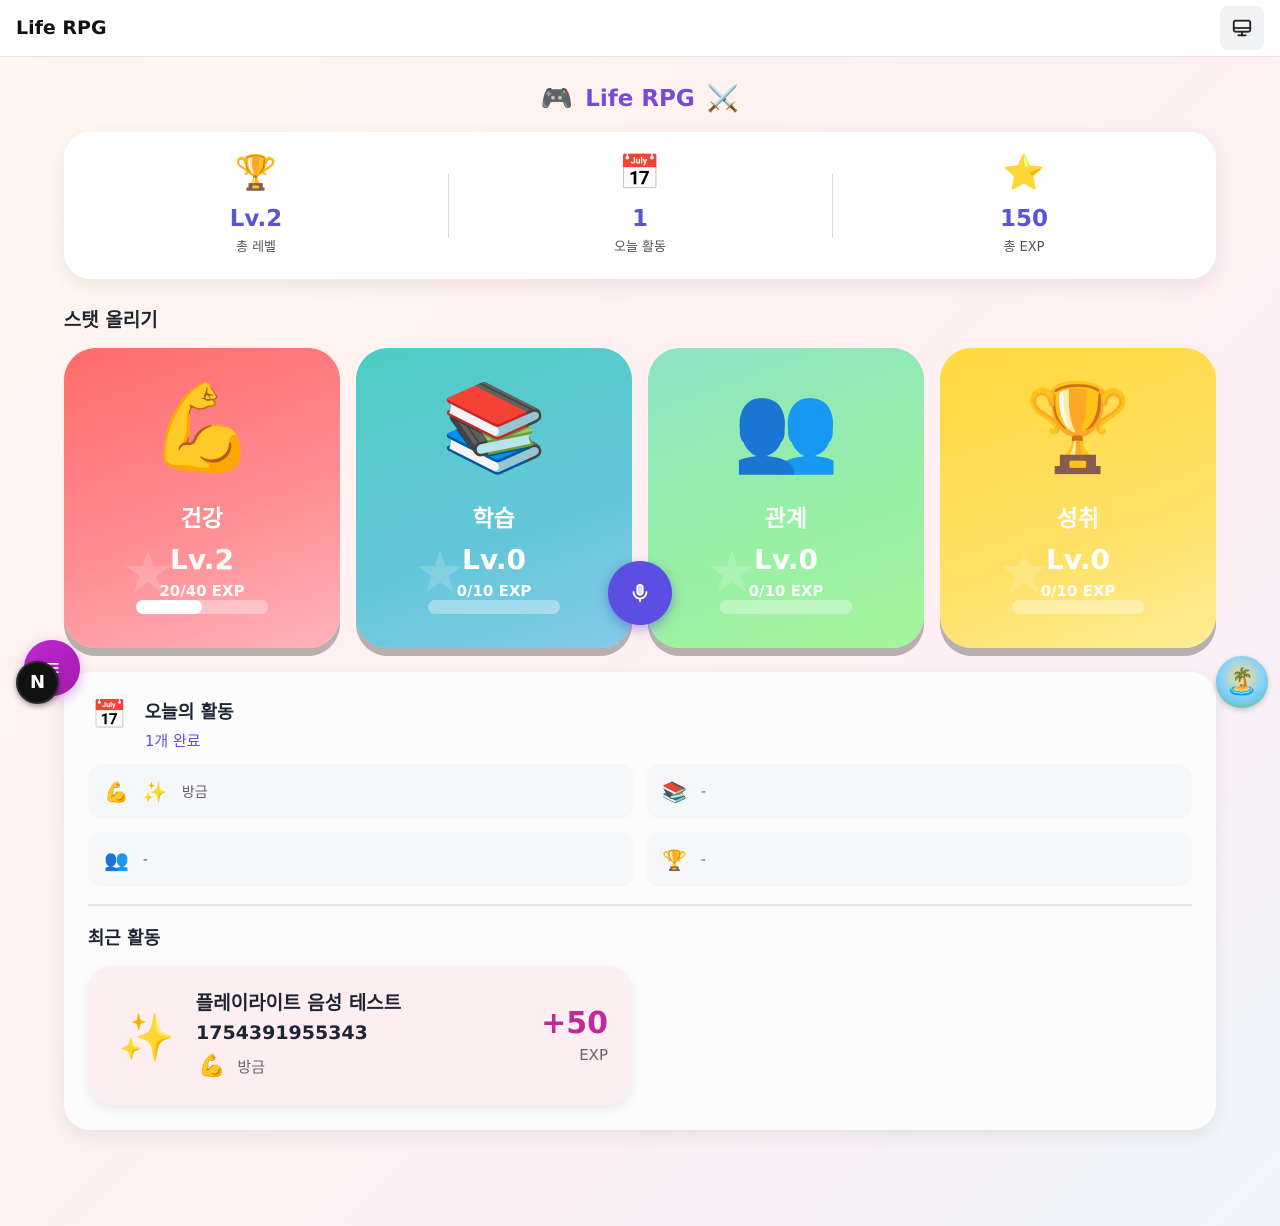  Describe the element at coordinates (361, 859) in the screenshot. I see `today-item-relation: 👥 -` at that location.